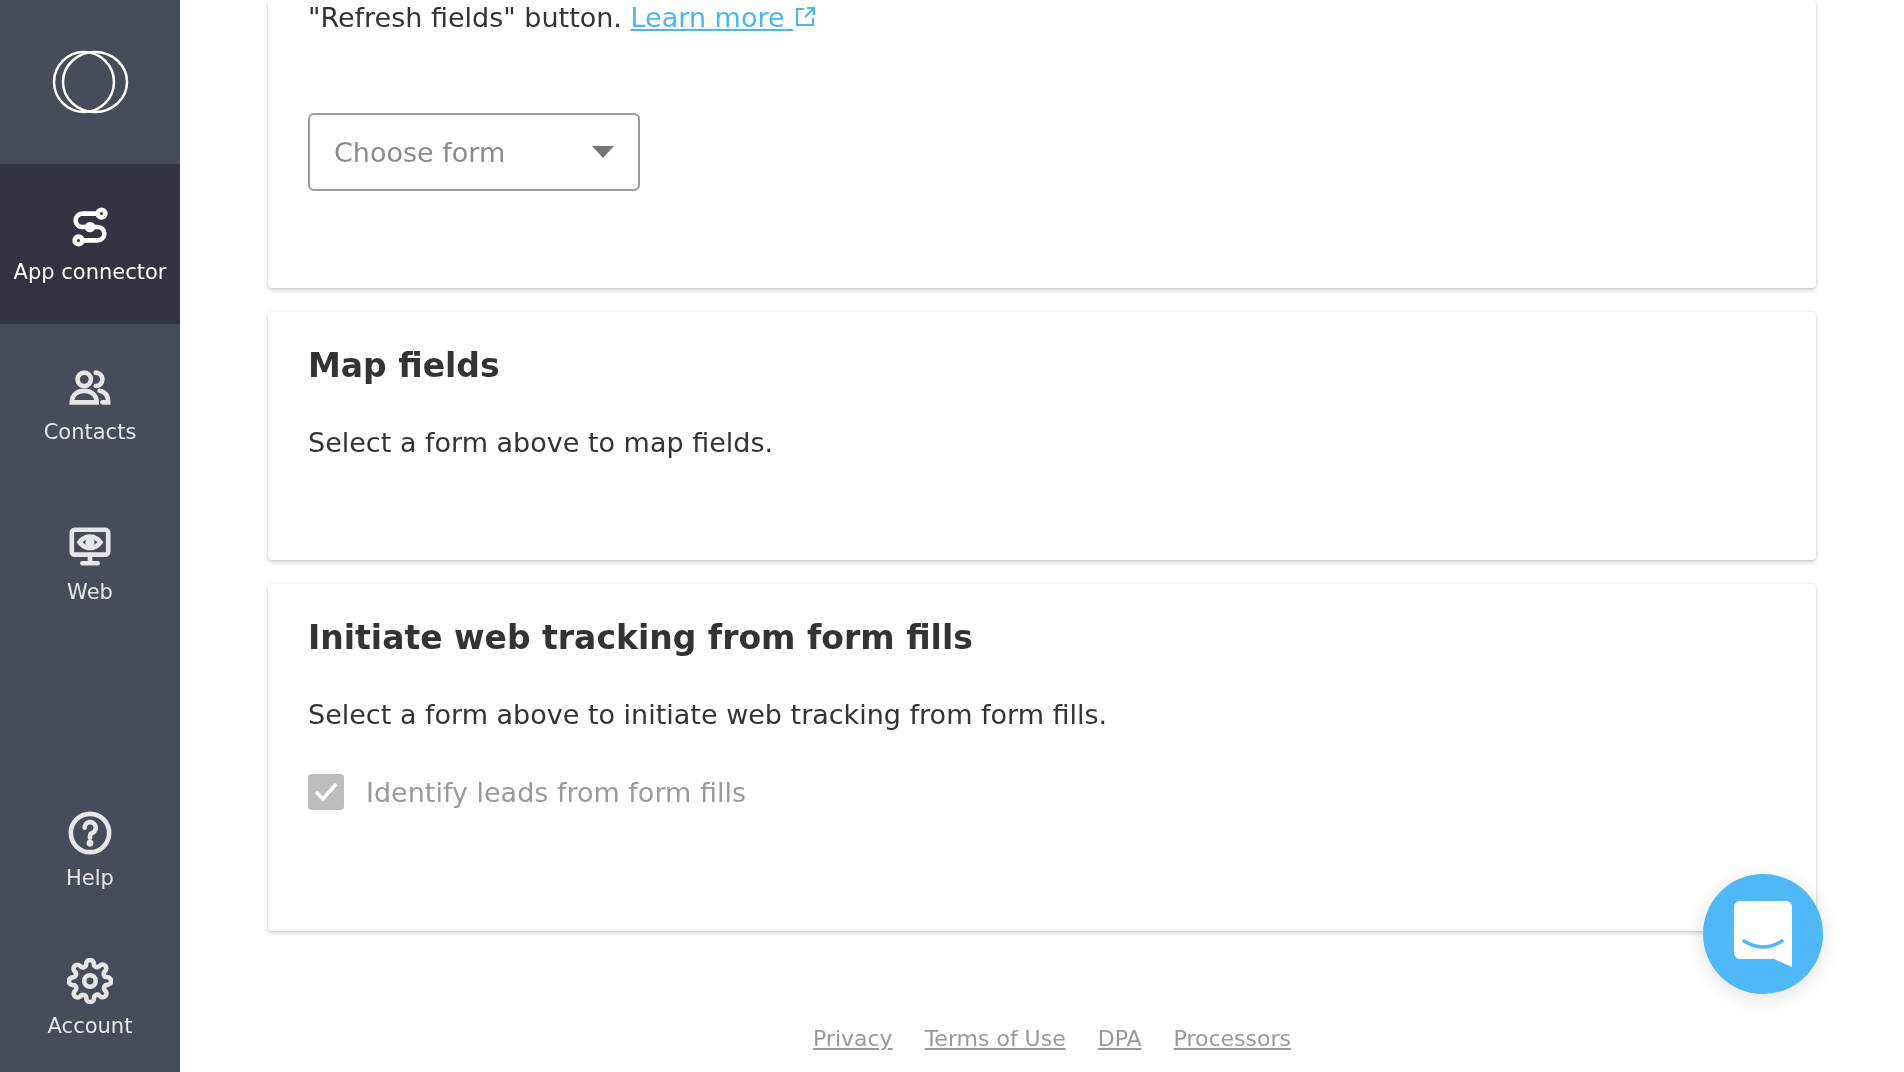 This screenshot has height=1072, width=1904. I want to click on settings-icon, so click(90, 981).